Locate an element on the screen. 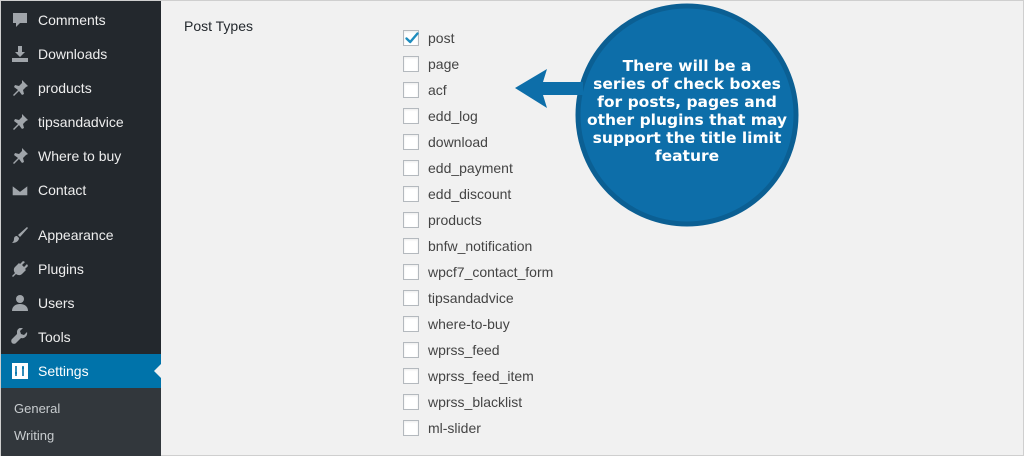 This screenshot has height=456, width=1024. sidebar-item-label: products is located at coordinates (65, 88).